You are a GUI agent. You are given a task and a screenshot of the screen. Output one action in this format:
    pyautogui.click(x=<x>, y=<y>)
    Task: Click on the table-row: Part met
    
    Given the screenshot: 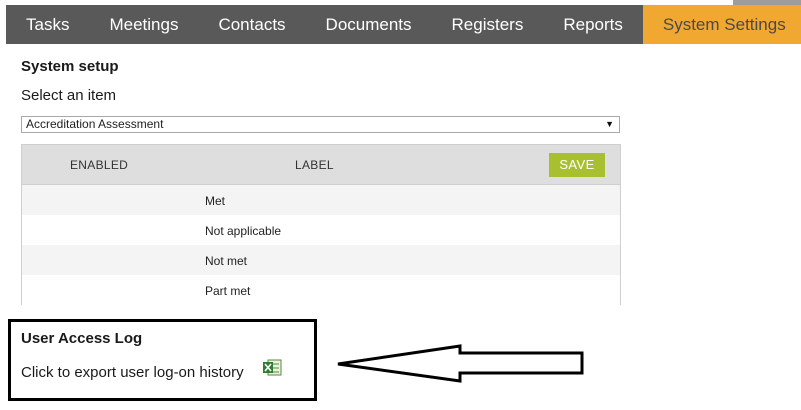 What is the action you would take?
    pyautogui.click(x=321, y=290)
    